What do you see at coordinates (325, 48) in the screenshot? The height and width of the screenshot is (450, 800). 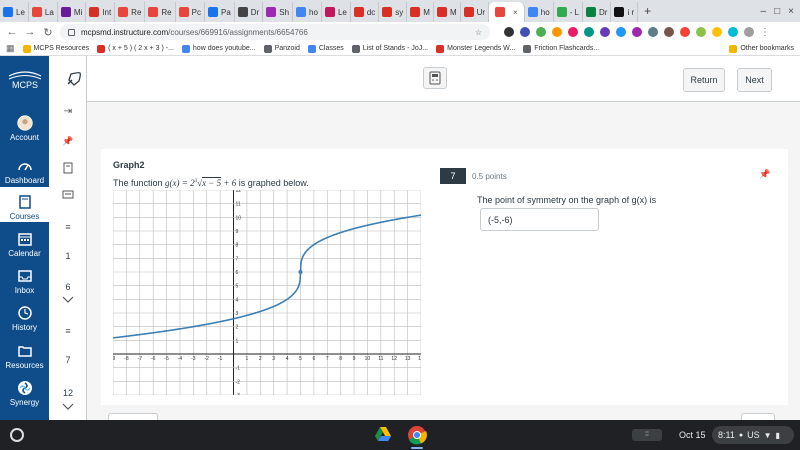 I see `bookmark-item: Classes` at bounding box center [325, 48].